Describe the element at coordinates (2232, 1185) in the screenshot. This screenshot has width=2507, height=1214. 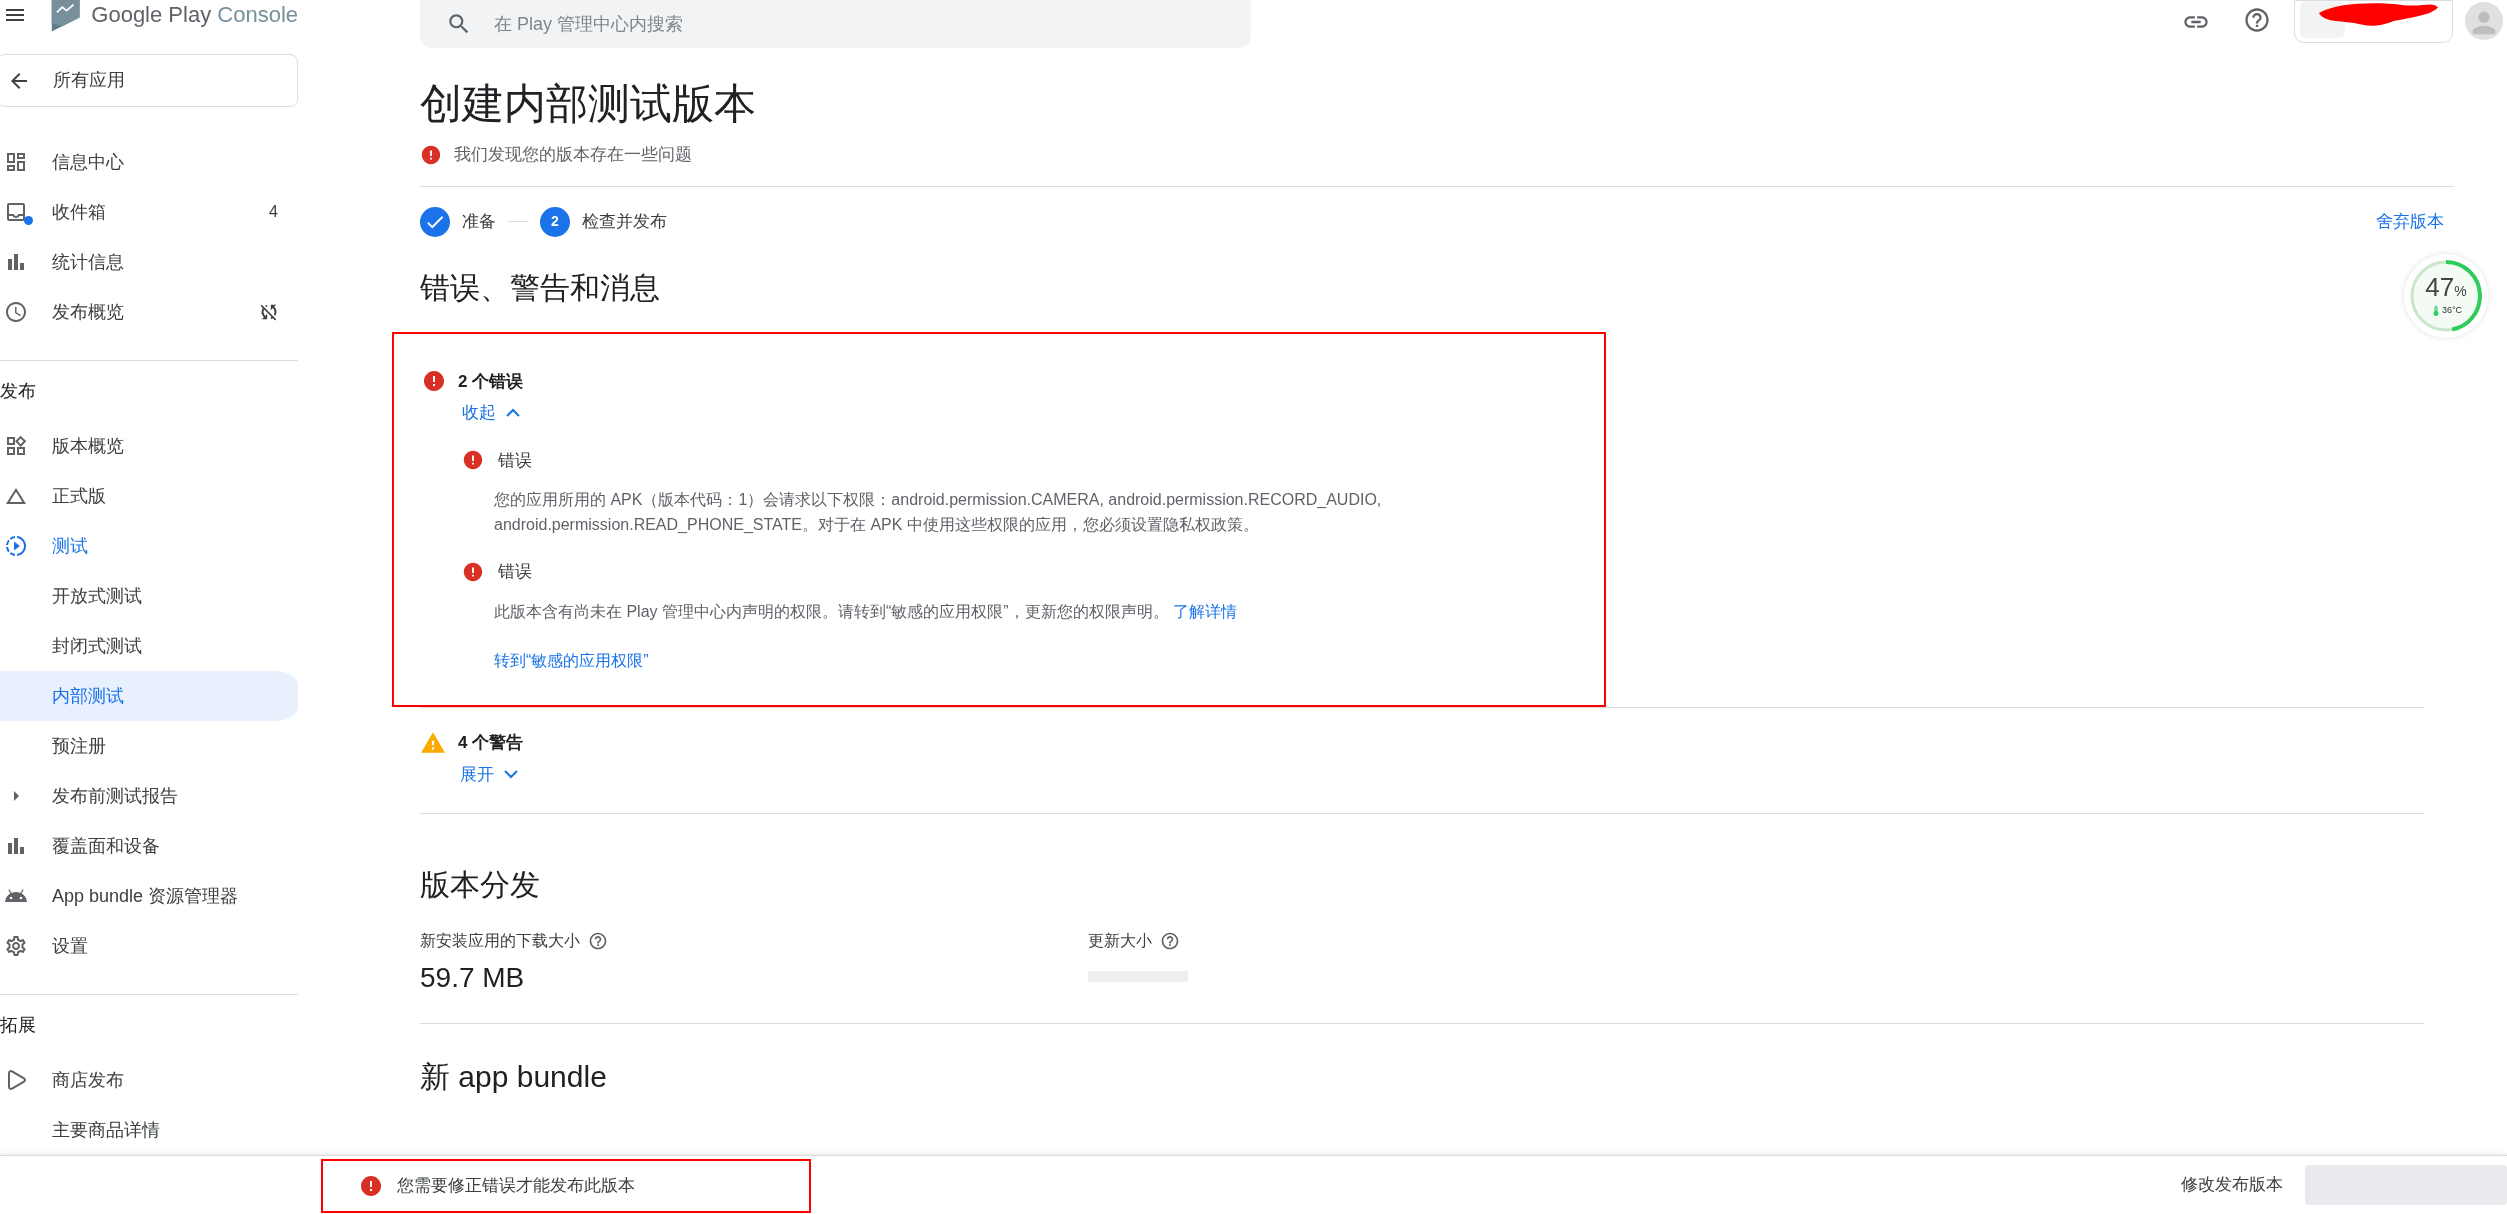
I see `edit-release-button: 修改发布版本` at that location.